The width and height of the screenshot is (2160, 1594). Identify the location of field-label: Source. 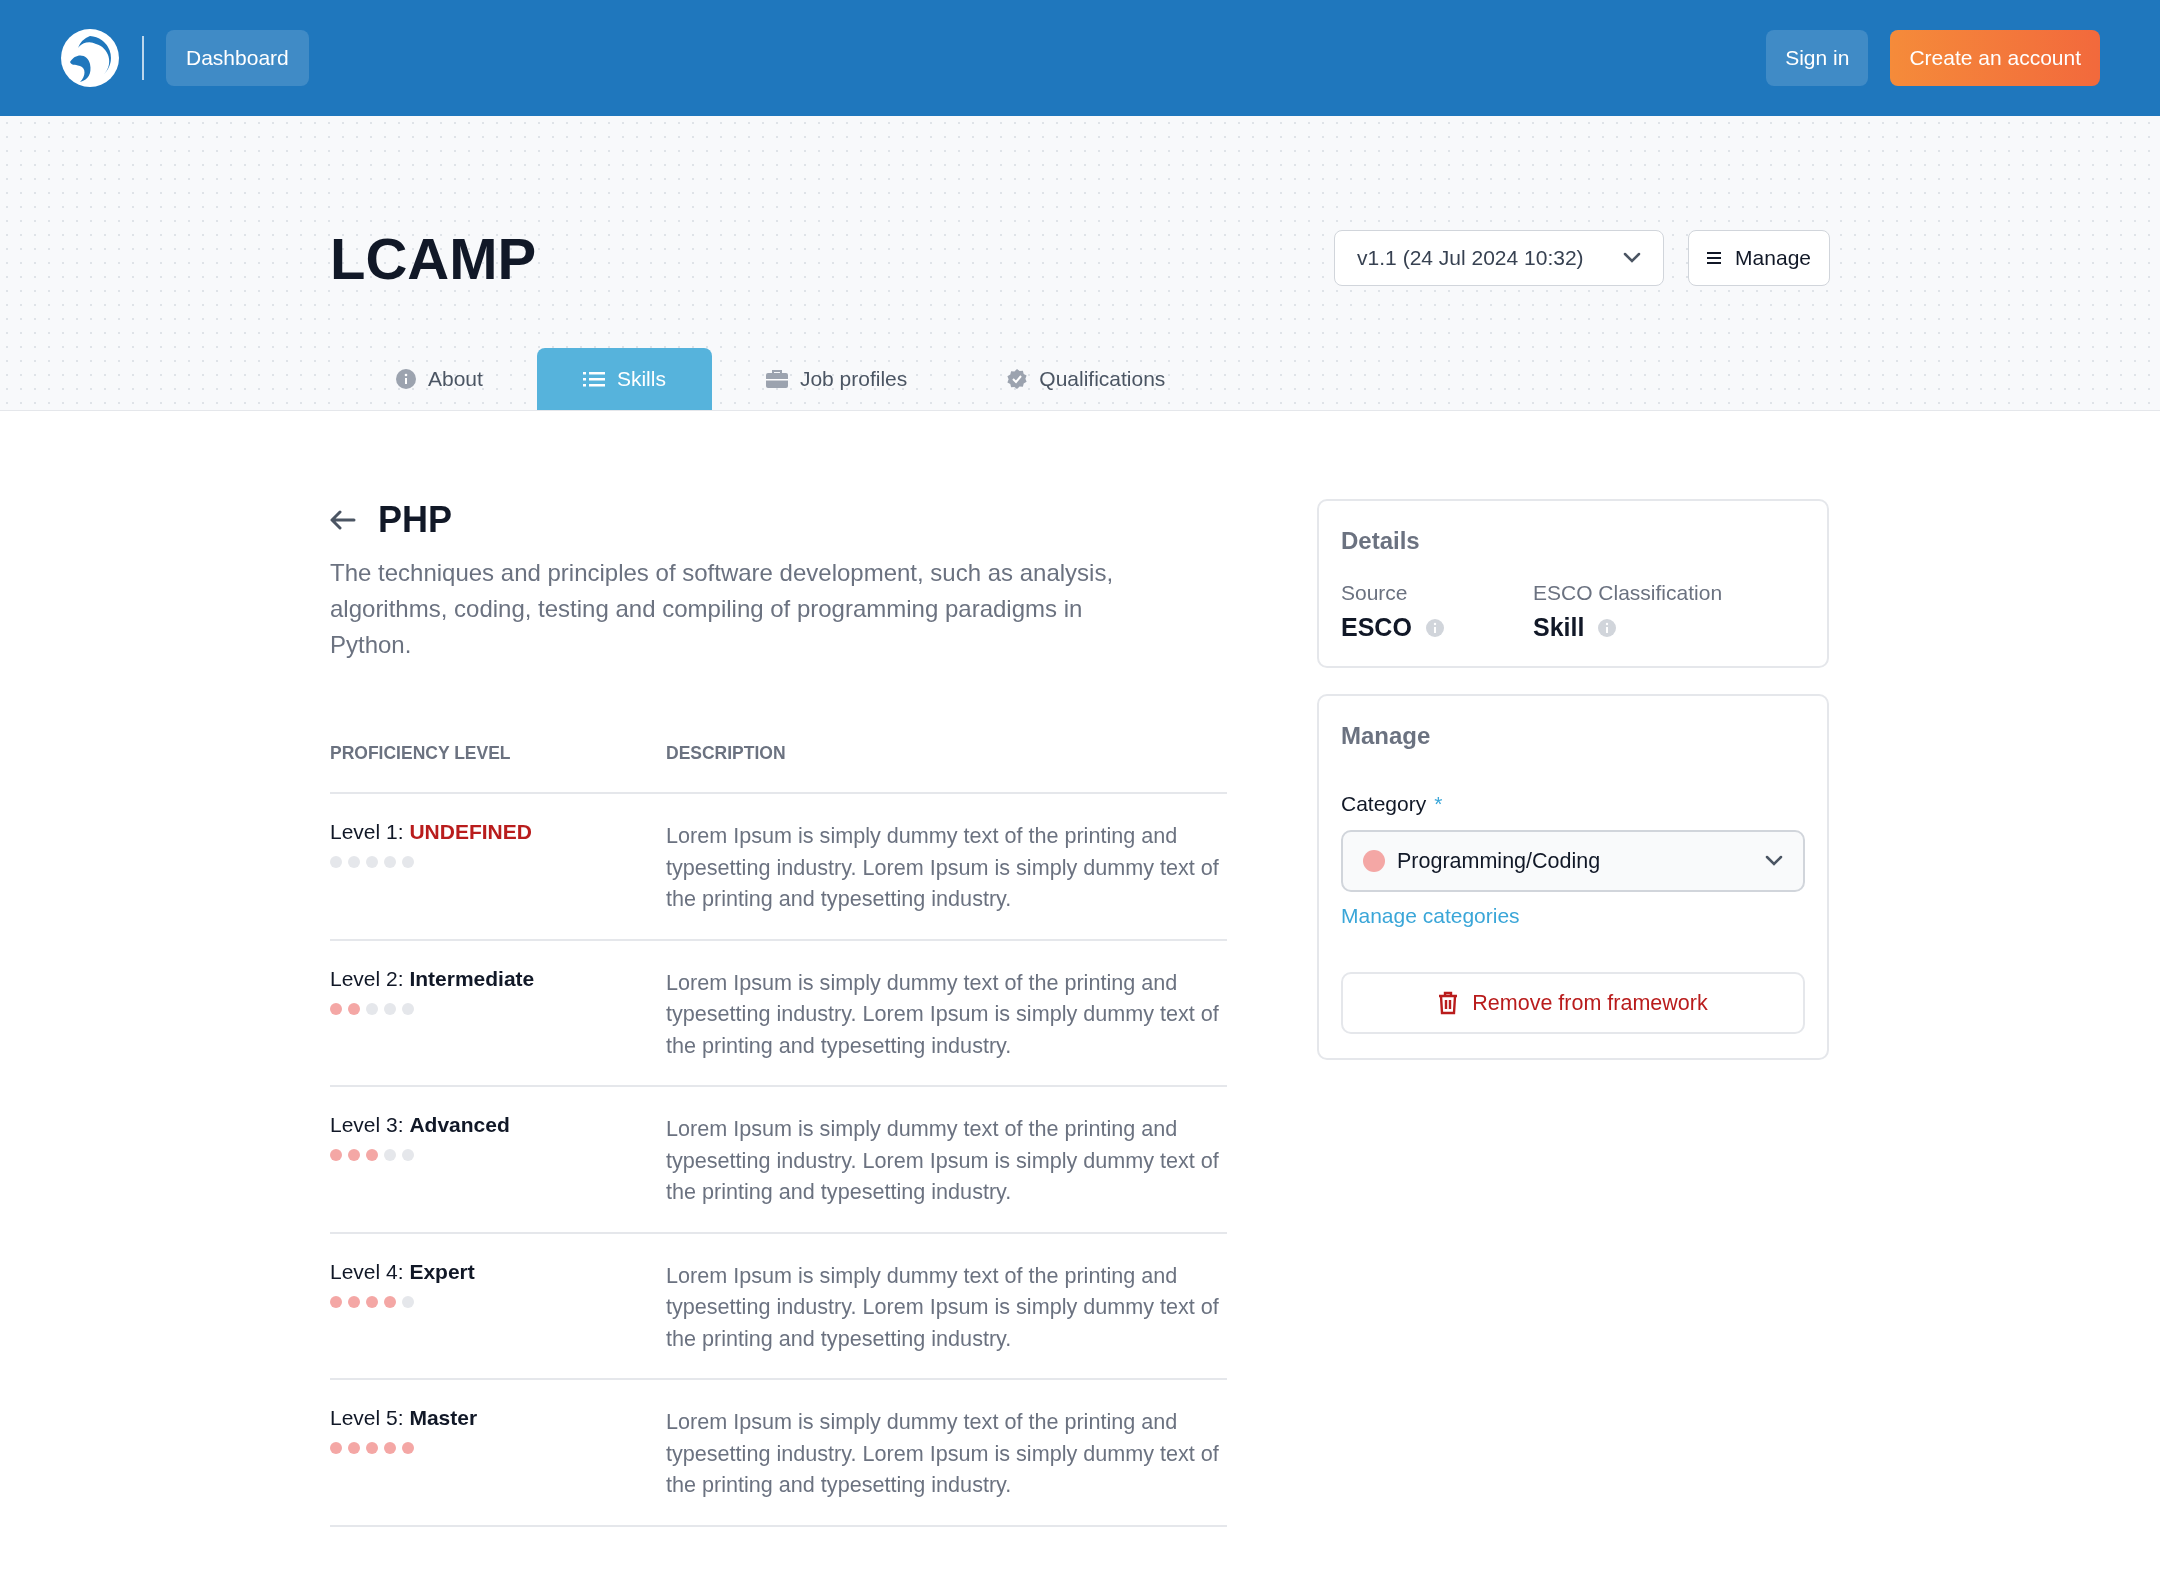
(1375, 593).